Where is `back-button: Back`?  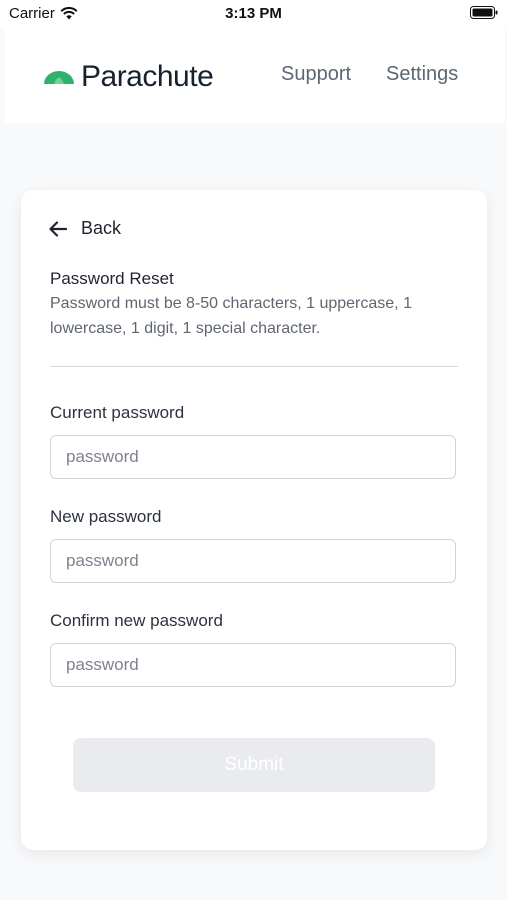
back-button: Back is located at coordinates (85, 228).